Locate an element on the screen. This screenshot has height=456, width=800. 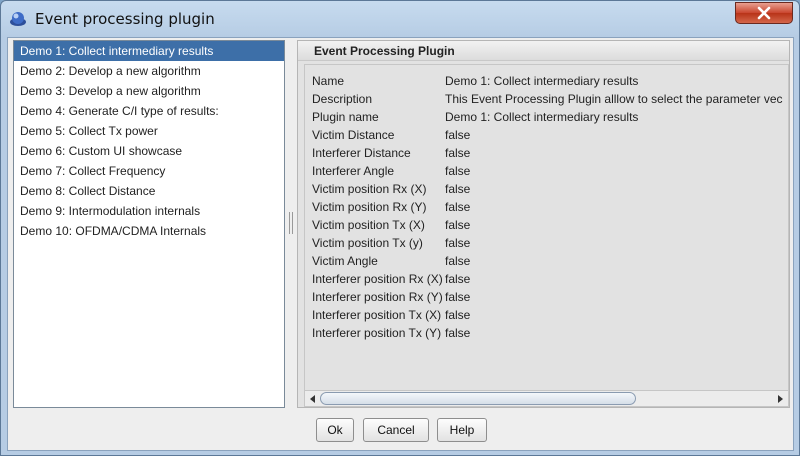
property-row: Victim position Rx (Y) false is located at coordinates (546, 207).